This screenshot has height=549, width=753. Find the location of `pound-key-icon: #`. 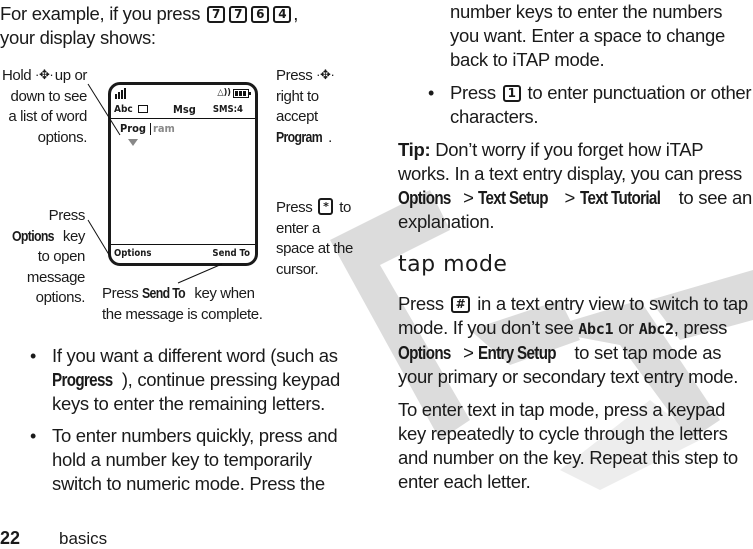

pound-key-icon: # is located at coordinates (460, 304).